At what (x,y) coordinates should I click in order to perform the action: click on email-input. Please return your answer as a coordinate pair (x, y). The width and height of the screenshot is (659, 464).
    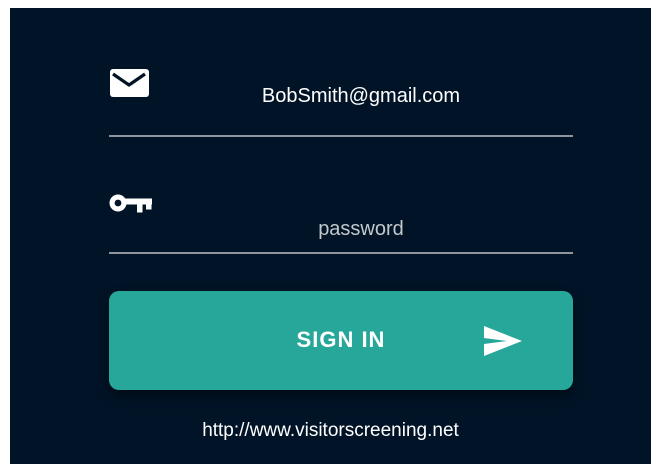
    Looking at the image, I should click on (361, 96).